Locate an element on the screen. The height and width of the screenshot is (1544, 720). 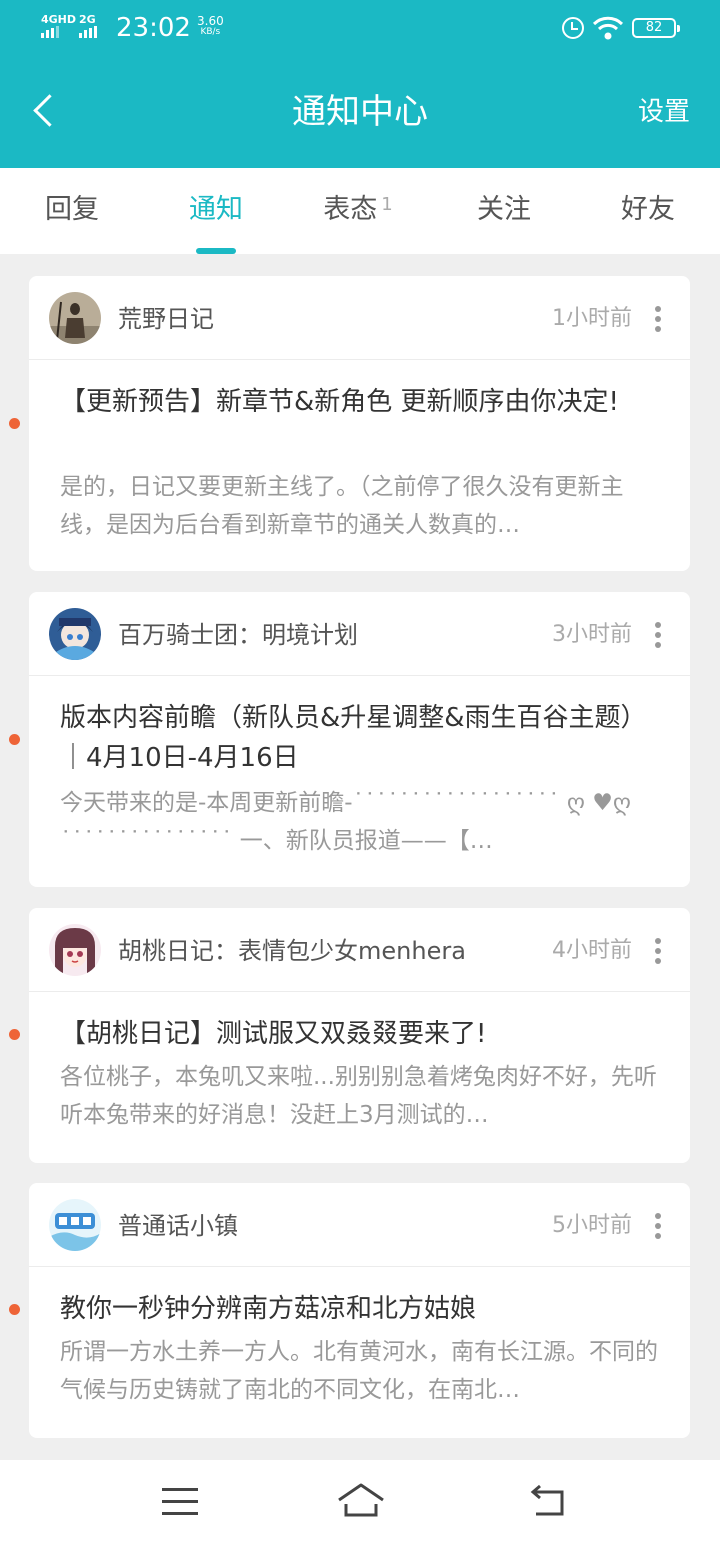
tab-replies: 回复 is located at coordinates (72, 210).